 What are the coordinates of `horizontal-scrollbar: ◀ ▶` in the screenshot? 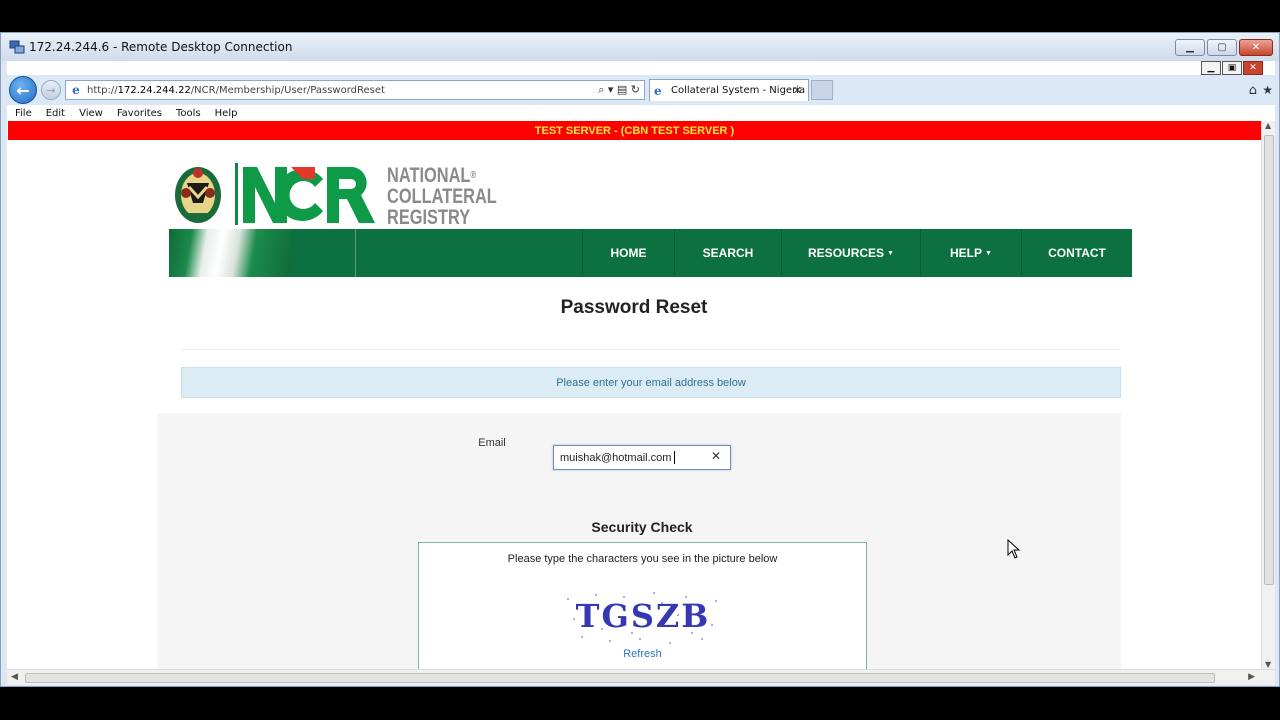 It's located at (641, 677).